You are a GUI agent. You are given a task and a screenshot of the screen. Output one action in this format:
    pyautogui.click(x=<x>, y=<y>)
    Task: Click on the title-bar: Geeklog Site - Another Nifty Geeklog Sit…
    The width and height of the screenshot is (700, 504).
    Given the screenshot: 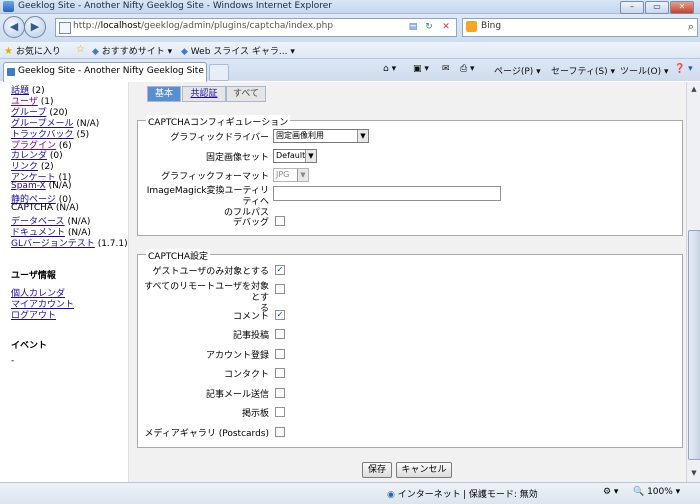 What is the action you would take?
    pyautogui.click(x=350, y=7)
    